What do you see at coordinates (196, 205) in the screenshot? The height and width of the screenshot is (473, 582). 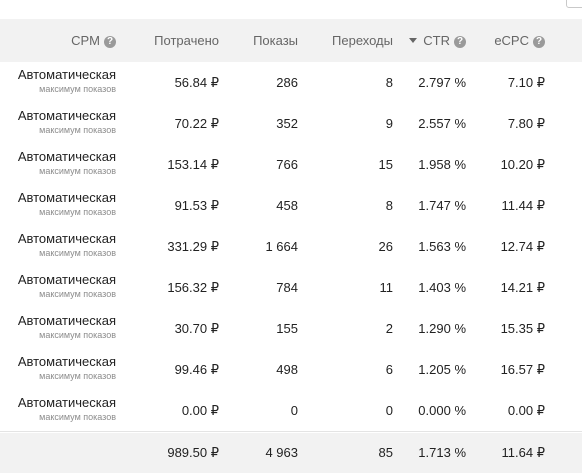 I see `cell-spent: 91.53 ₽` at bounding box center [196, 205].